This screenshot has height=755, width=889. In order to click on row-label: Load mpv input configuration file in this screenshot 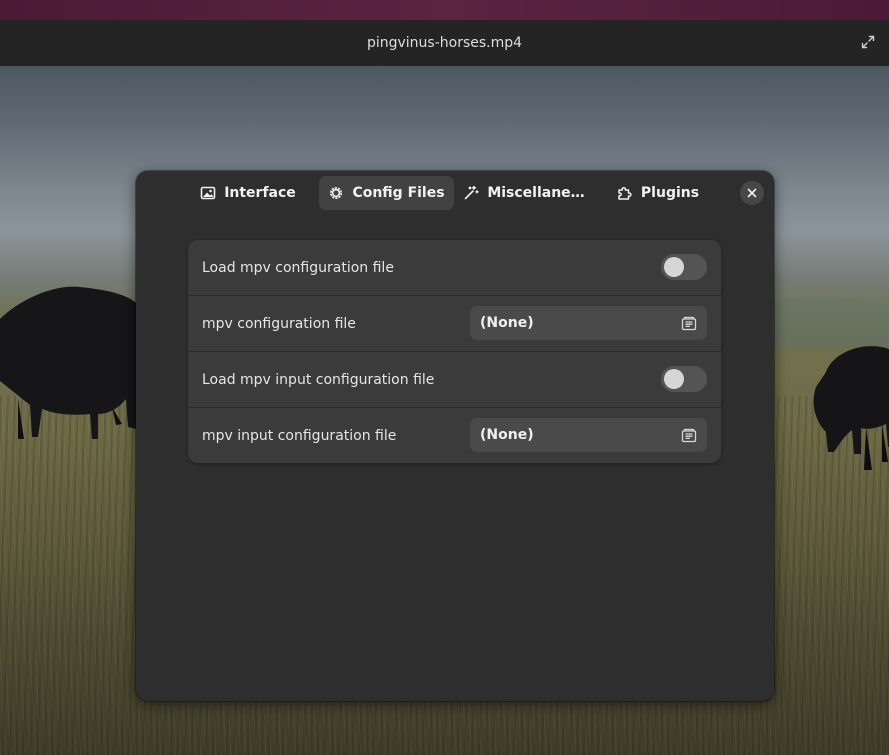, I will do `click(318, 379)`.